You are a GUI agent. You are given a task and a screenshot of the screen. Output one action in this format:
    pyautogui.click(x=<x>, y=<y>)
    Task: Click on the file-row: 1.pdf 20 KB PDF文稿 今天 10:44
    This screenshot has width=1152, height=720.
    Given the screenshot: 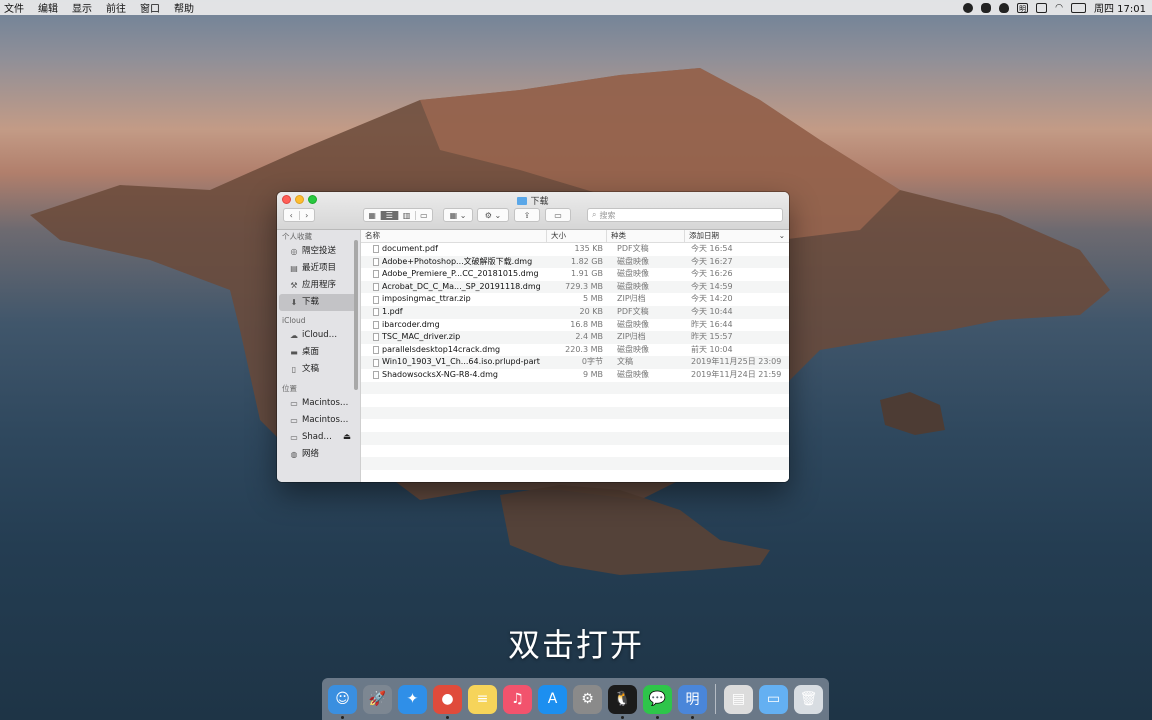 What is the action you would take?
    pyautogui.click(x=575, y=312)
    